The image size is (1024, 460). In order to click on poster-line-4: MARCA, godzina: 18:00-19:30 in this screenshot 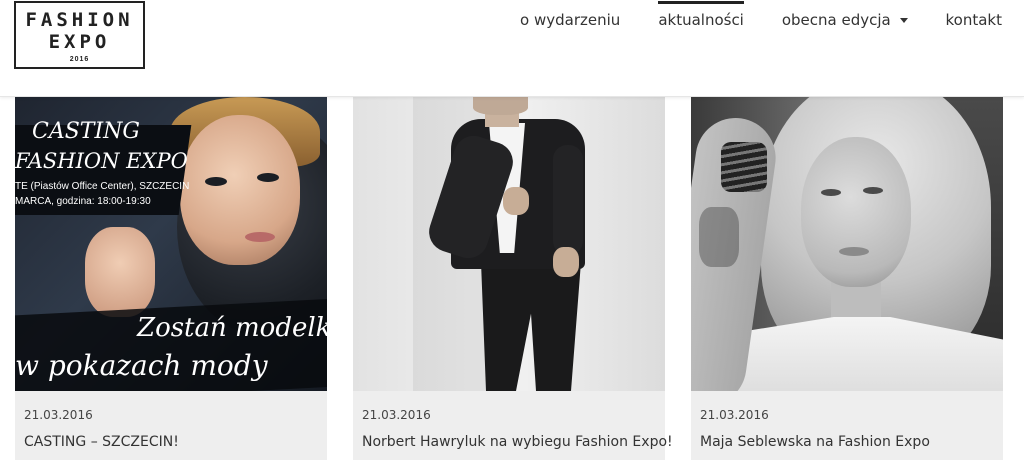, I will do `click(83, 201)`.